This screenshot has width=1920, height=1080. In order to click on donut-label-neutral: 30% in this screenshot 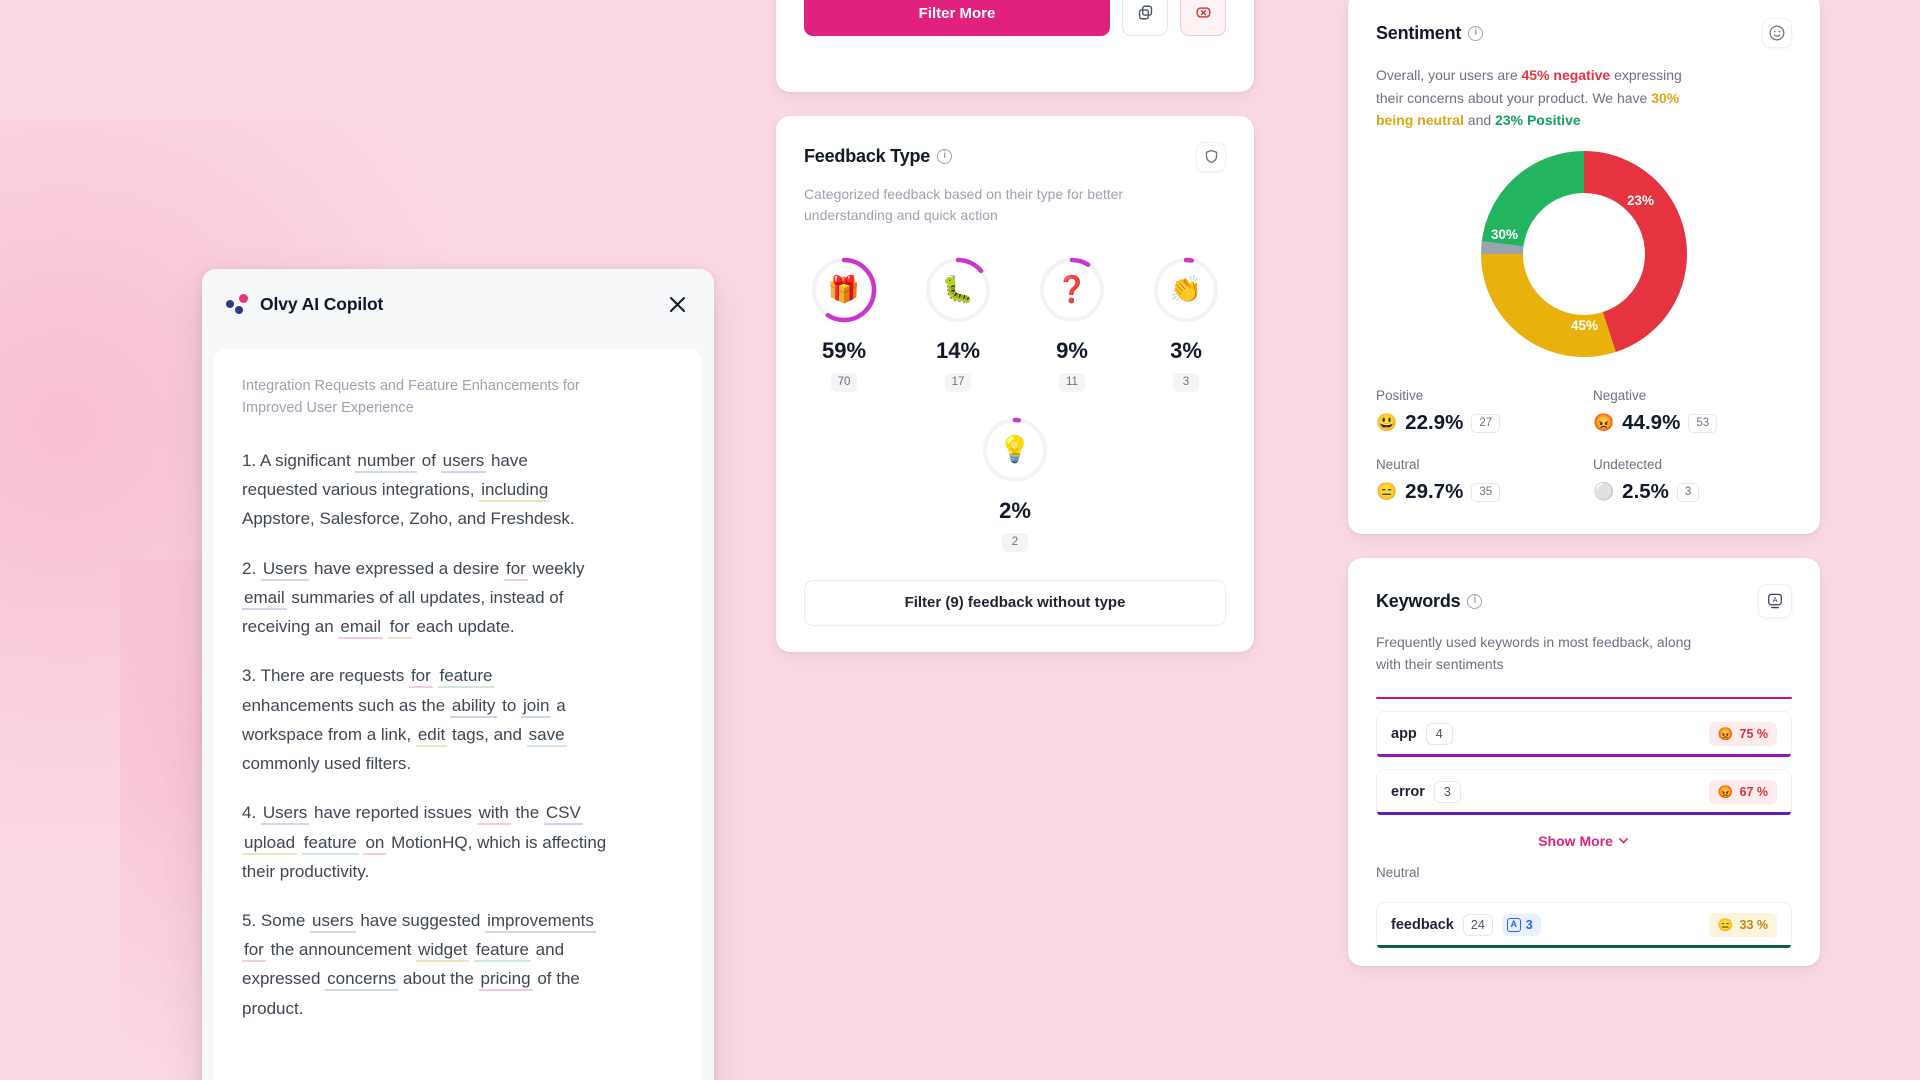, I will do `click(1505, 235)`.